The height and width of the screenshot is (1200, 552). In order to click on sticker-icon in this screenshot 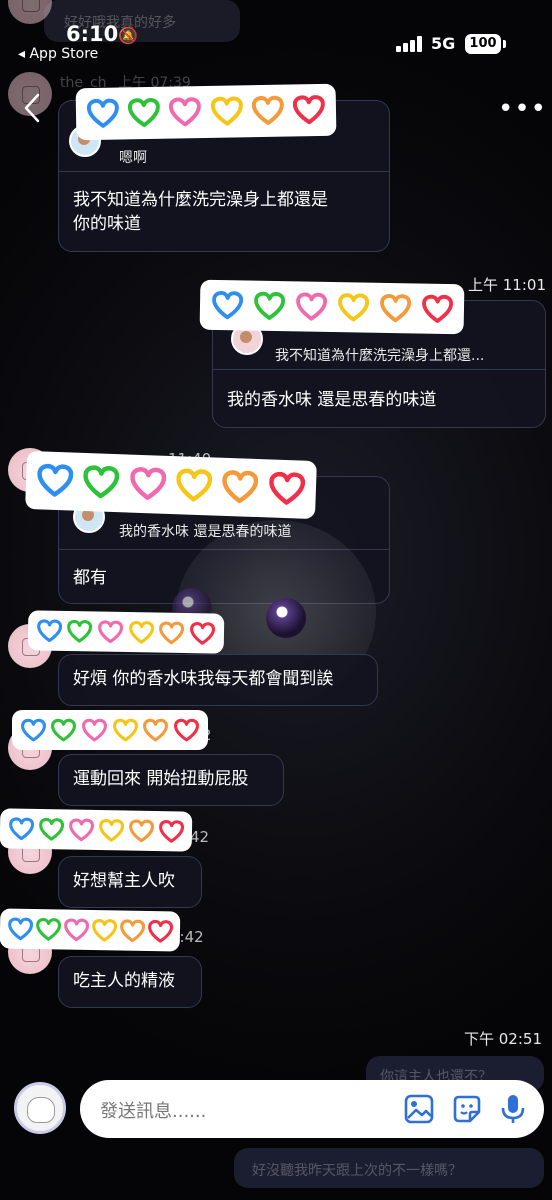, I will do `click(467, 1109)`.